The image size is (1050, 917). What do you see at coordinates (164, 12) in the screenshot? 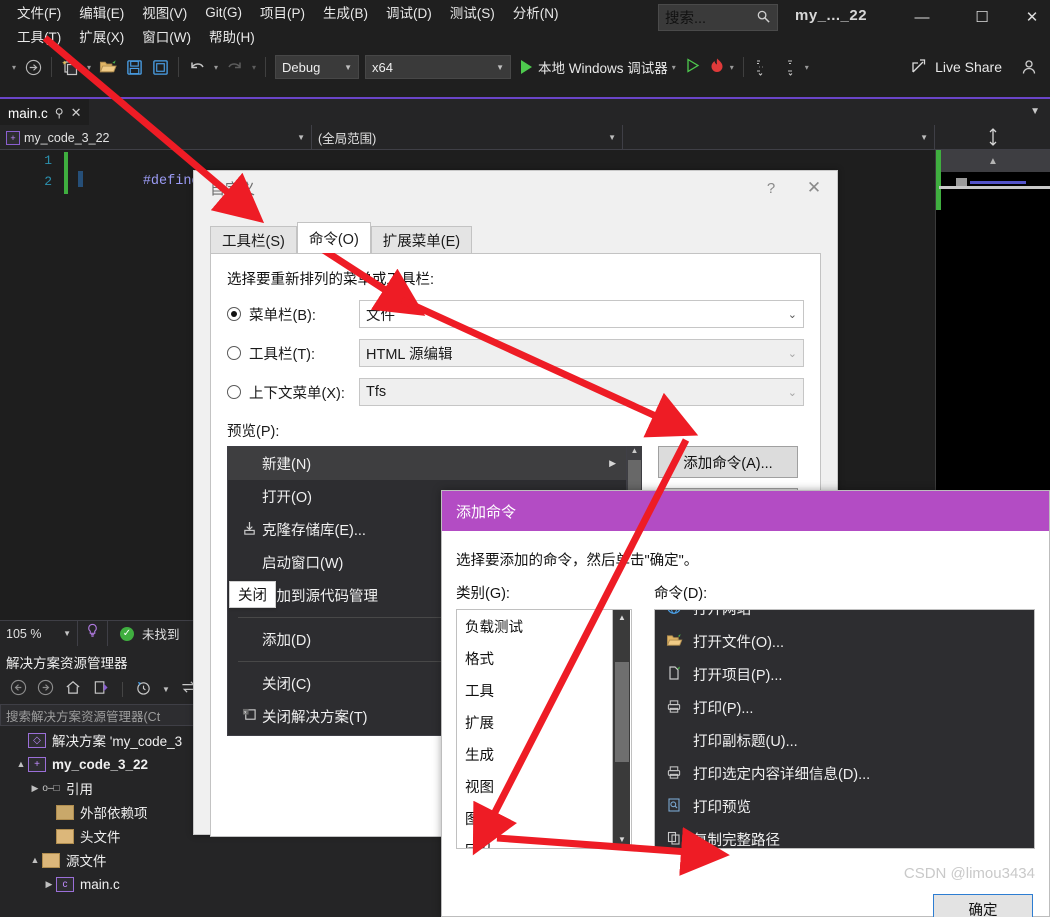
I see `menu-item-2: 视图(V)` at bounding box center [164, 12].